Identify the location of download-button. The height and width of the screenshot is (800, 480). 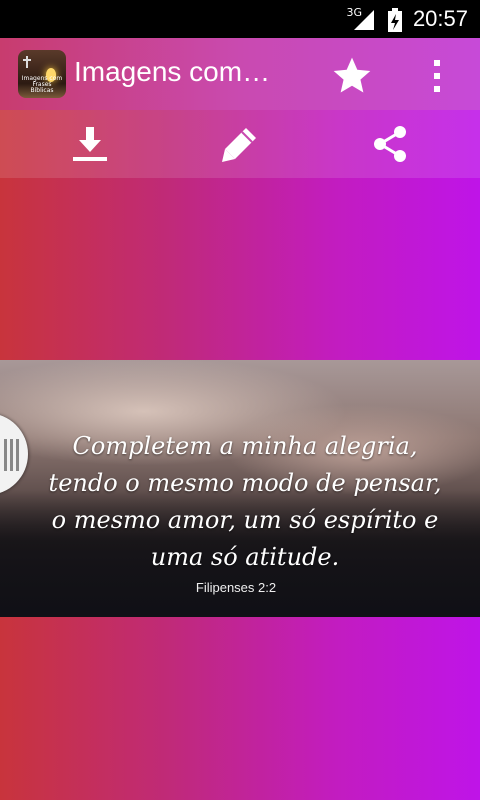
(90, 144).